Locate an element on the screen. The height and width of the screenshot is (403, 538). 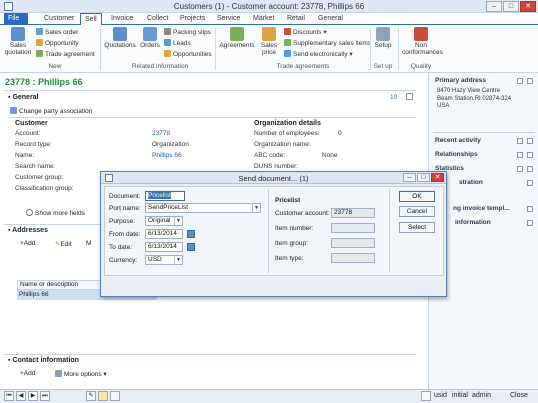
primary-address-header: Primary address is located at coordinates (460, 80).